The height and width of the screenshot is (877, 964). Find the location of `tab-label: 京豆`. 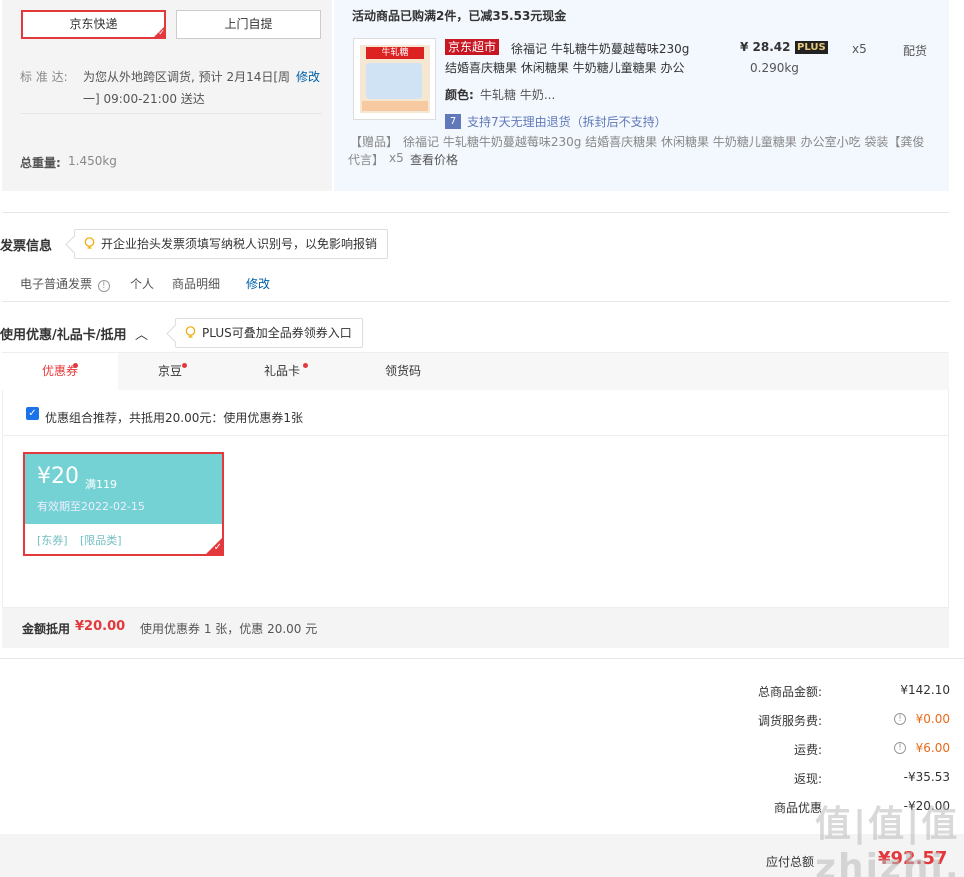

tab-label: 京豆 is located at coordinates (169, 371).